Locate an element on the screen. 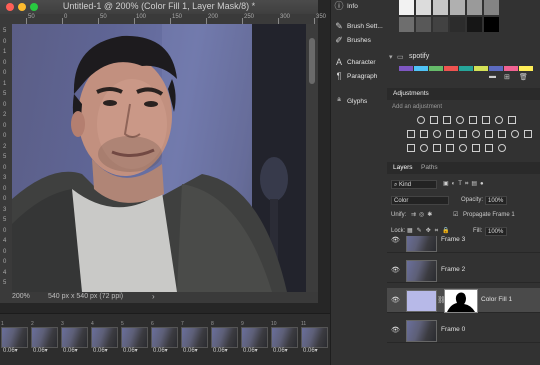 The width and height of the screenshot is (540, 365). new-swatch-icon: ⊞ is located at coordinates (507, 77).